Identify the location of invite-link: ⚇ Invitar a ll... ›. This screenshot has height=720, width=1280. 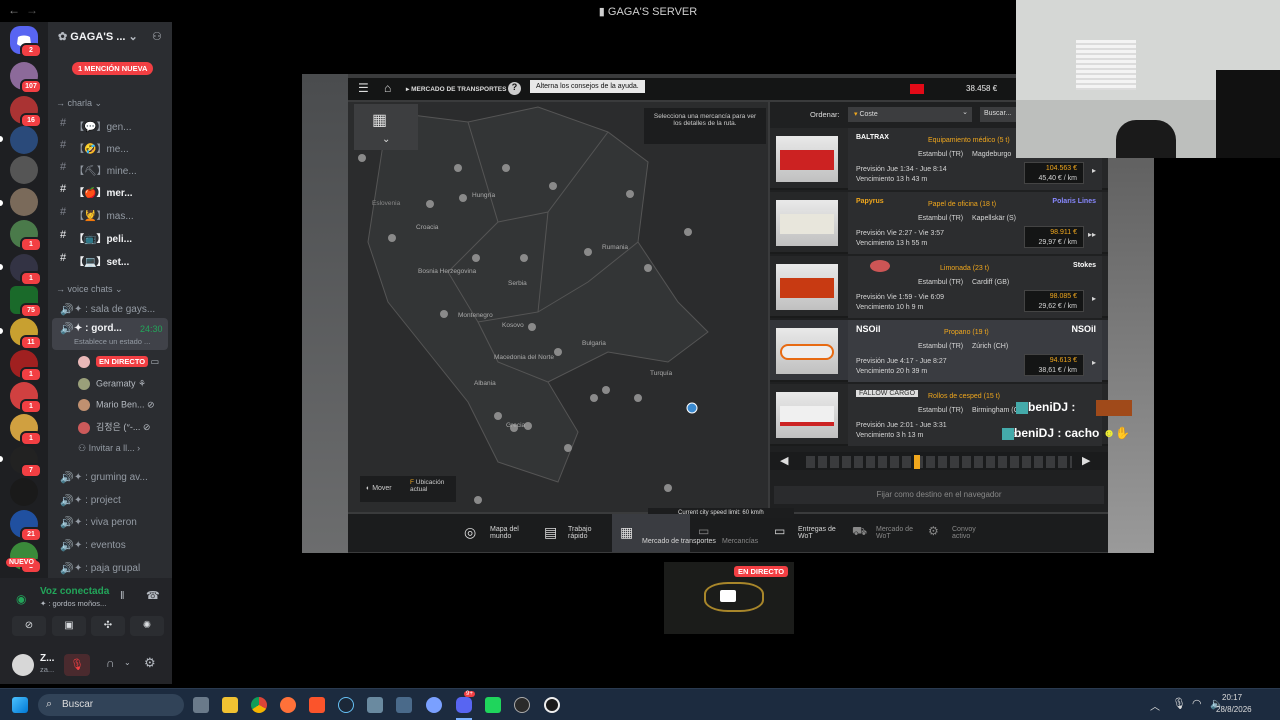
(109, 448).